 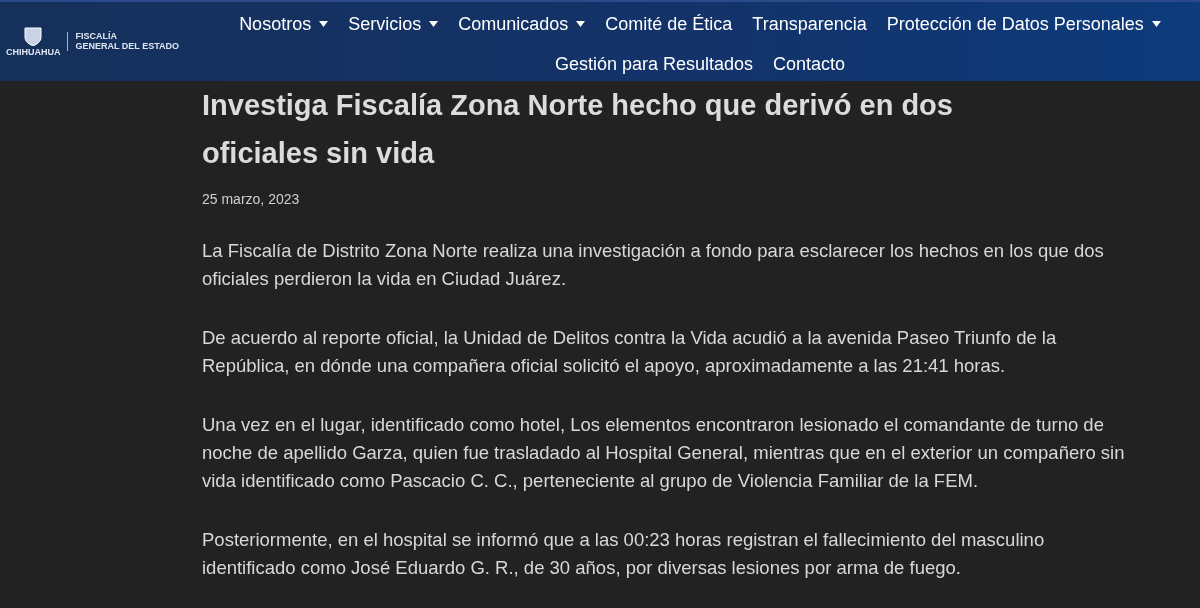 I want to click on nav-link: Comunicados, so click(x=522, y=24).